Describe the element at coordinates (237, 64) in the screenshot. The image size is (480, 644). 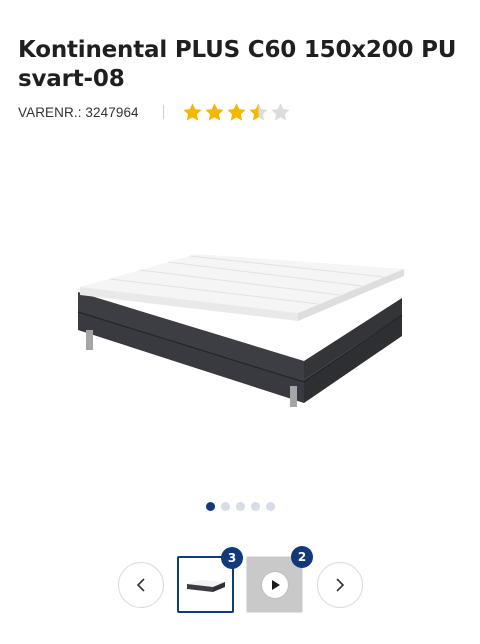
I see `product-title: Kontinental PLUS C60 150x200 PU svart-08` at that location.